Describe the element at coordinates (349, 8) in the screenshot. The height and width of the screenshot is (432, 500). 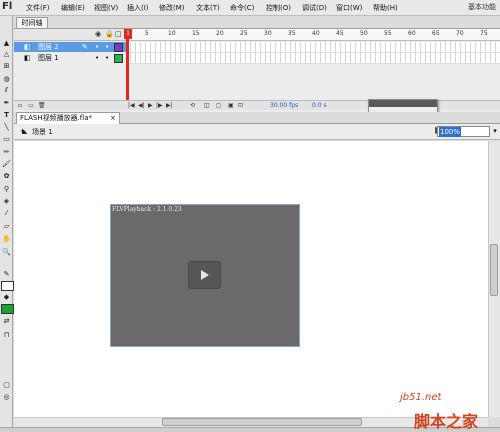
I see `menu-window: 窗口(W)` at that location.